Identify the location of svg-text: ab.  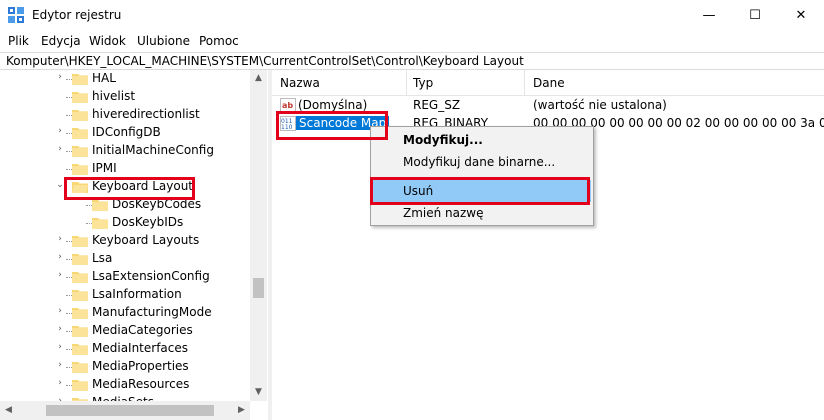
(287, 105).